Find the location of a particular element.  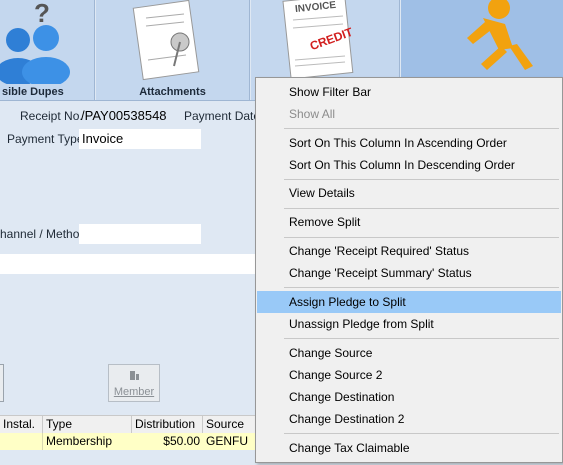

menu-item-receipt-summary: Change 'Receipt Summary' Status is located at coordinates (409, 273).